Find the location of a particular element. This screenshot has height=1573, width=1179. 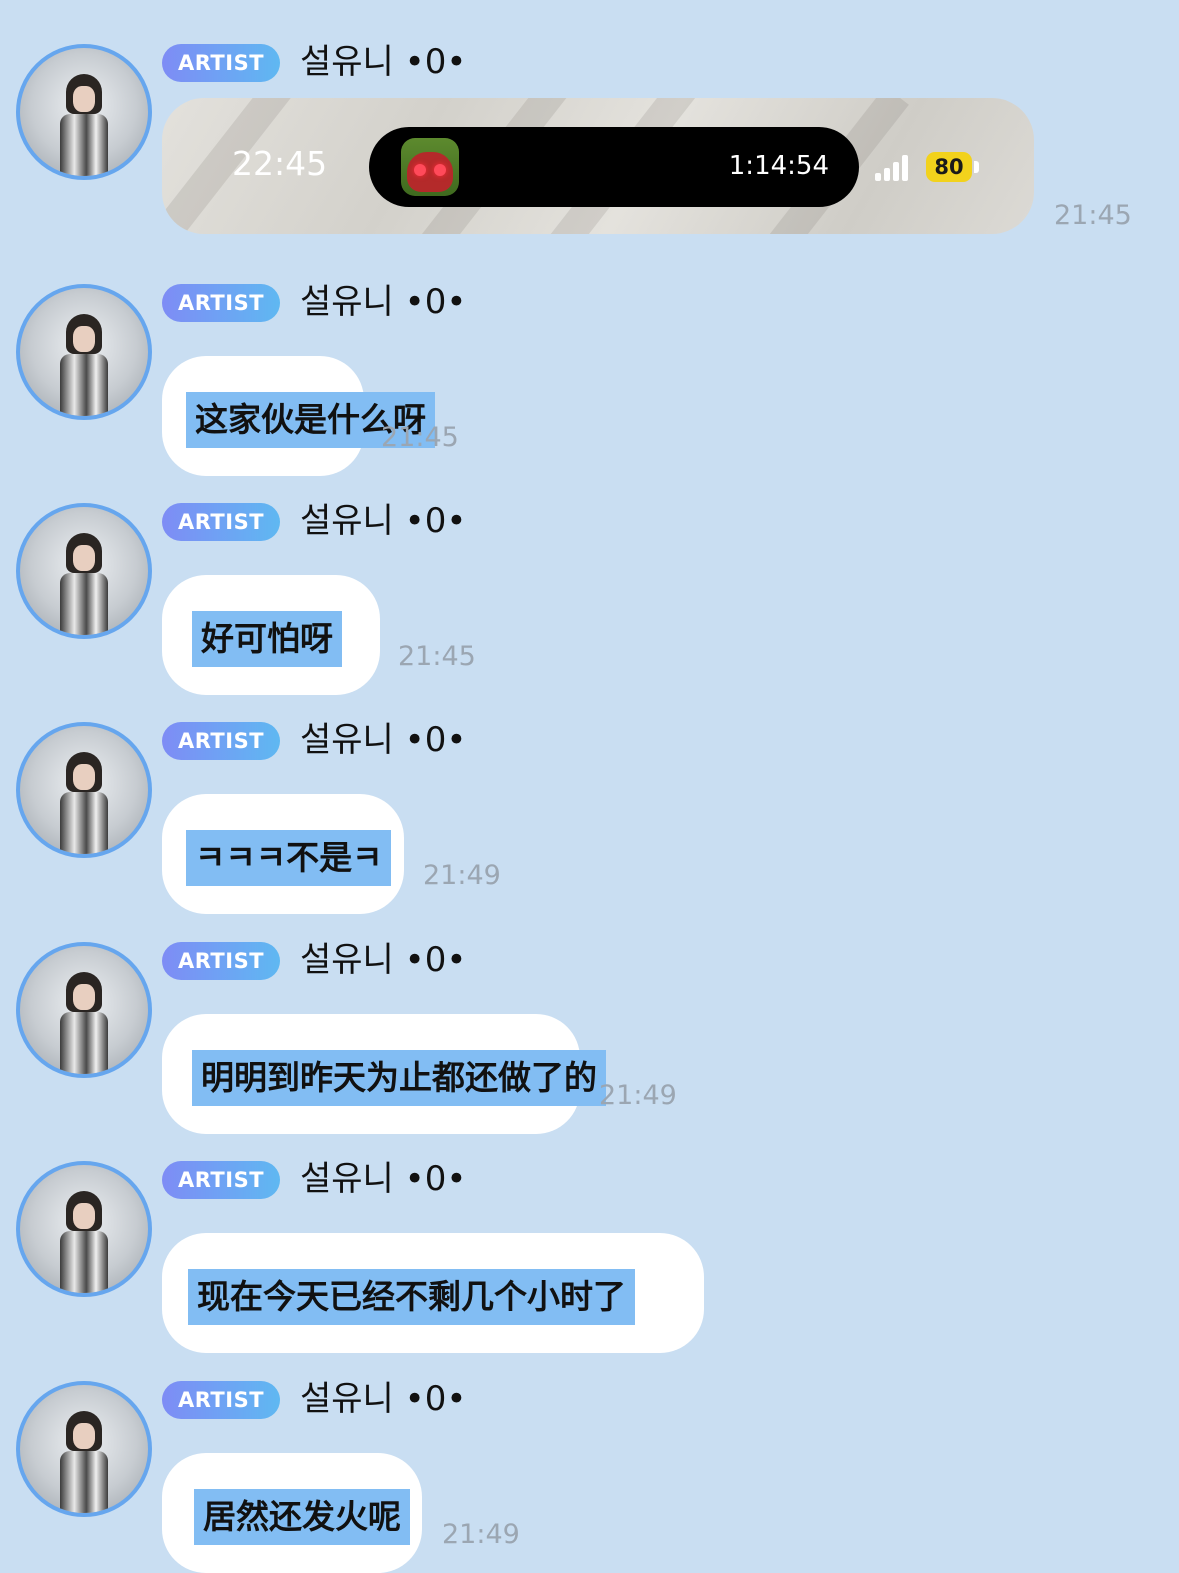

message-bubble: 明明到昨天为止都还做了的 is located at coordinates (384, 1074).